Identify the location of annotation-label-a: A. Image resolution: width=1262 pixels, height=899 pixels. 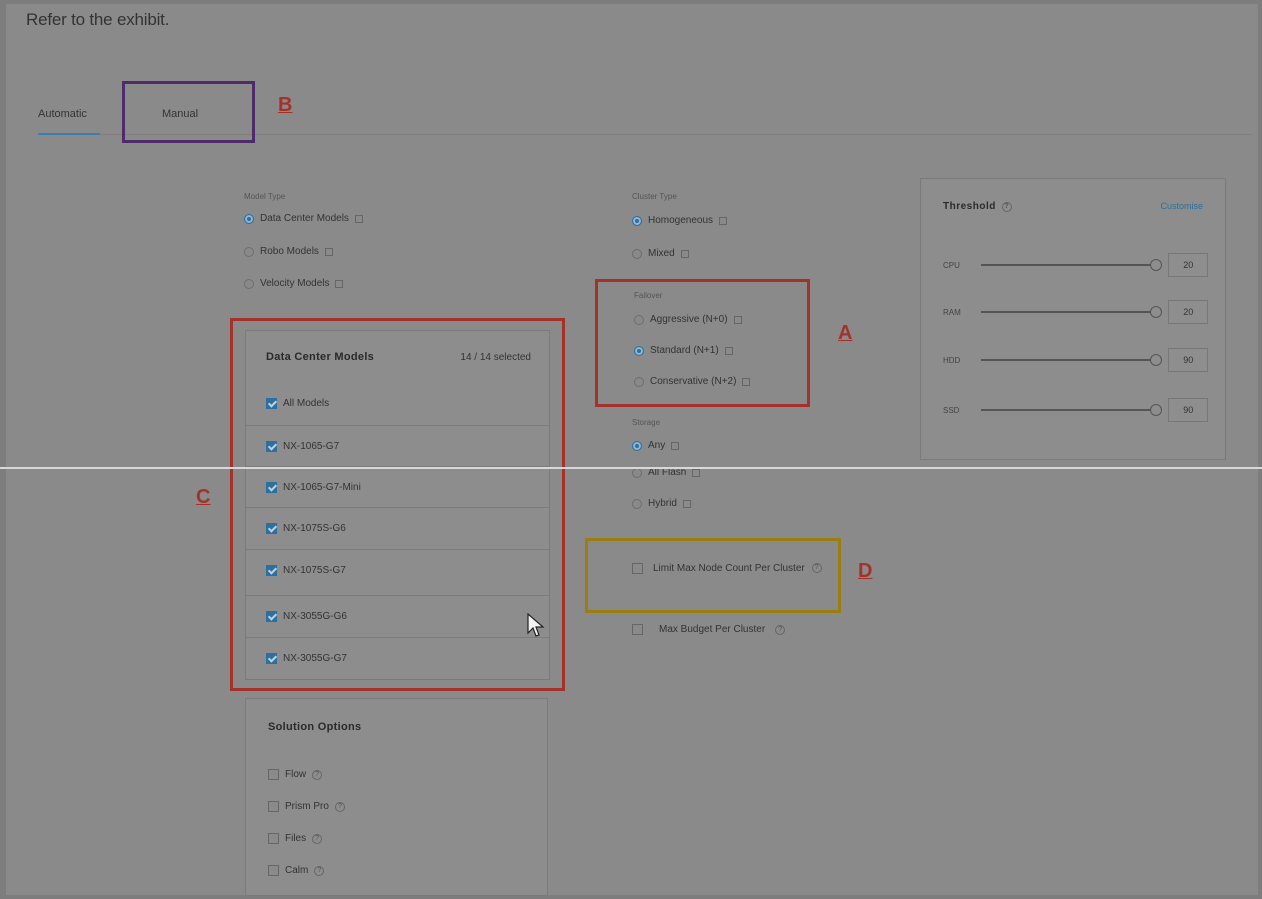
(845, 333).